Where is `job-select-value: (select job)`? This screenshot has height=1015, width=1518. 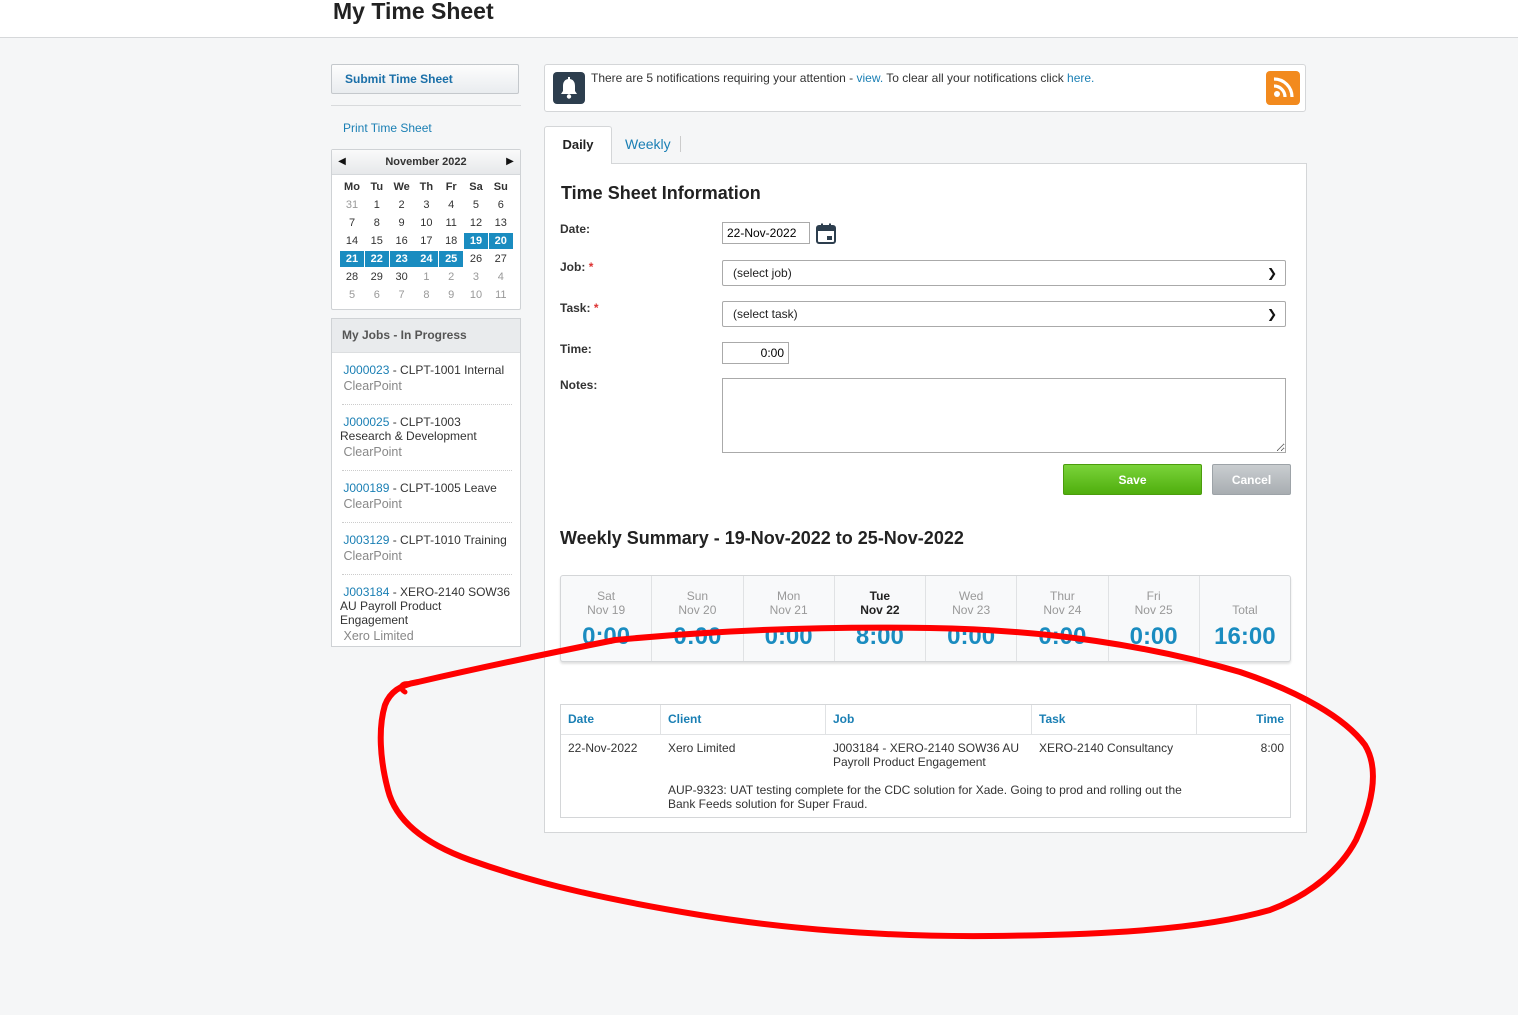 job-select-value: (select job) is located at coordinates (762, 273).